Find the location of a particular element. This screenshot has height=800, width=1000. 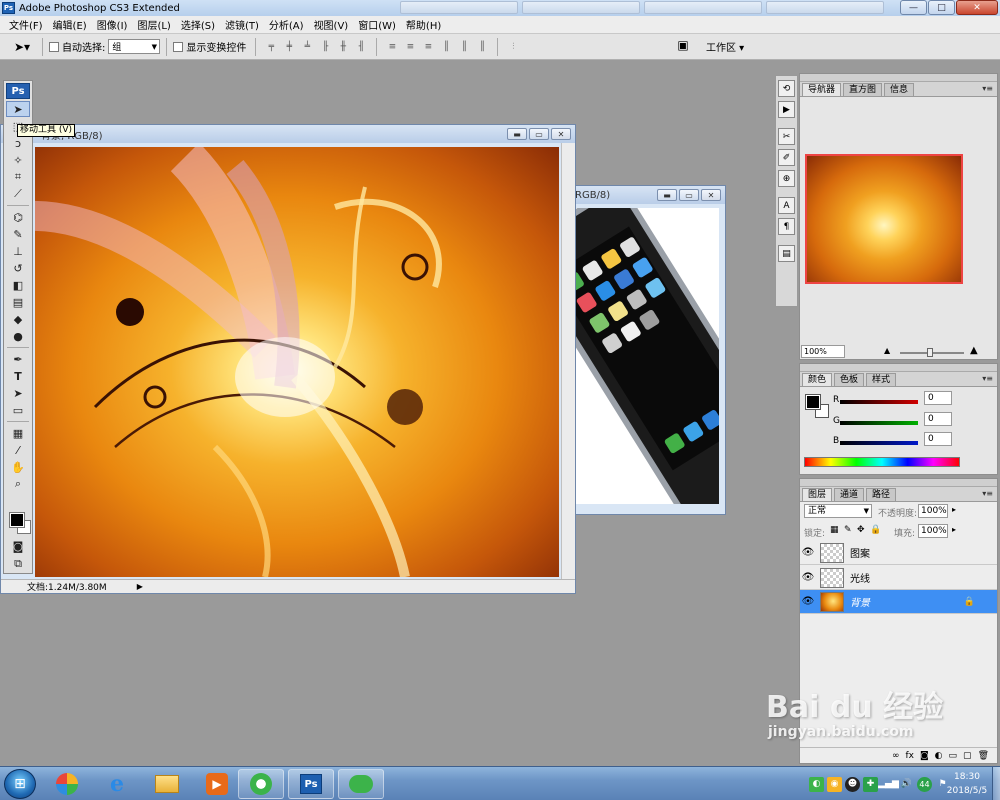

tab-swatches: 色板 is located at coordinates (849, 379).